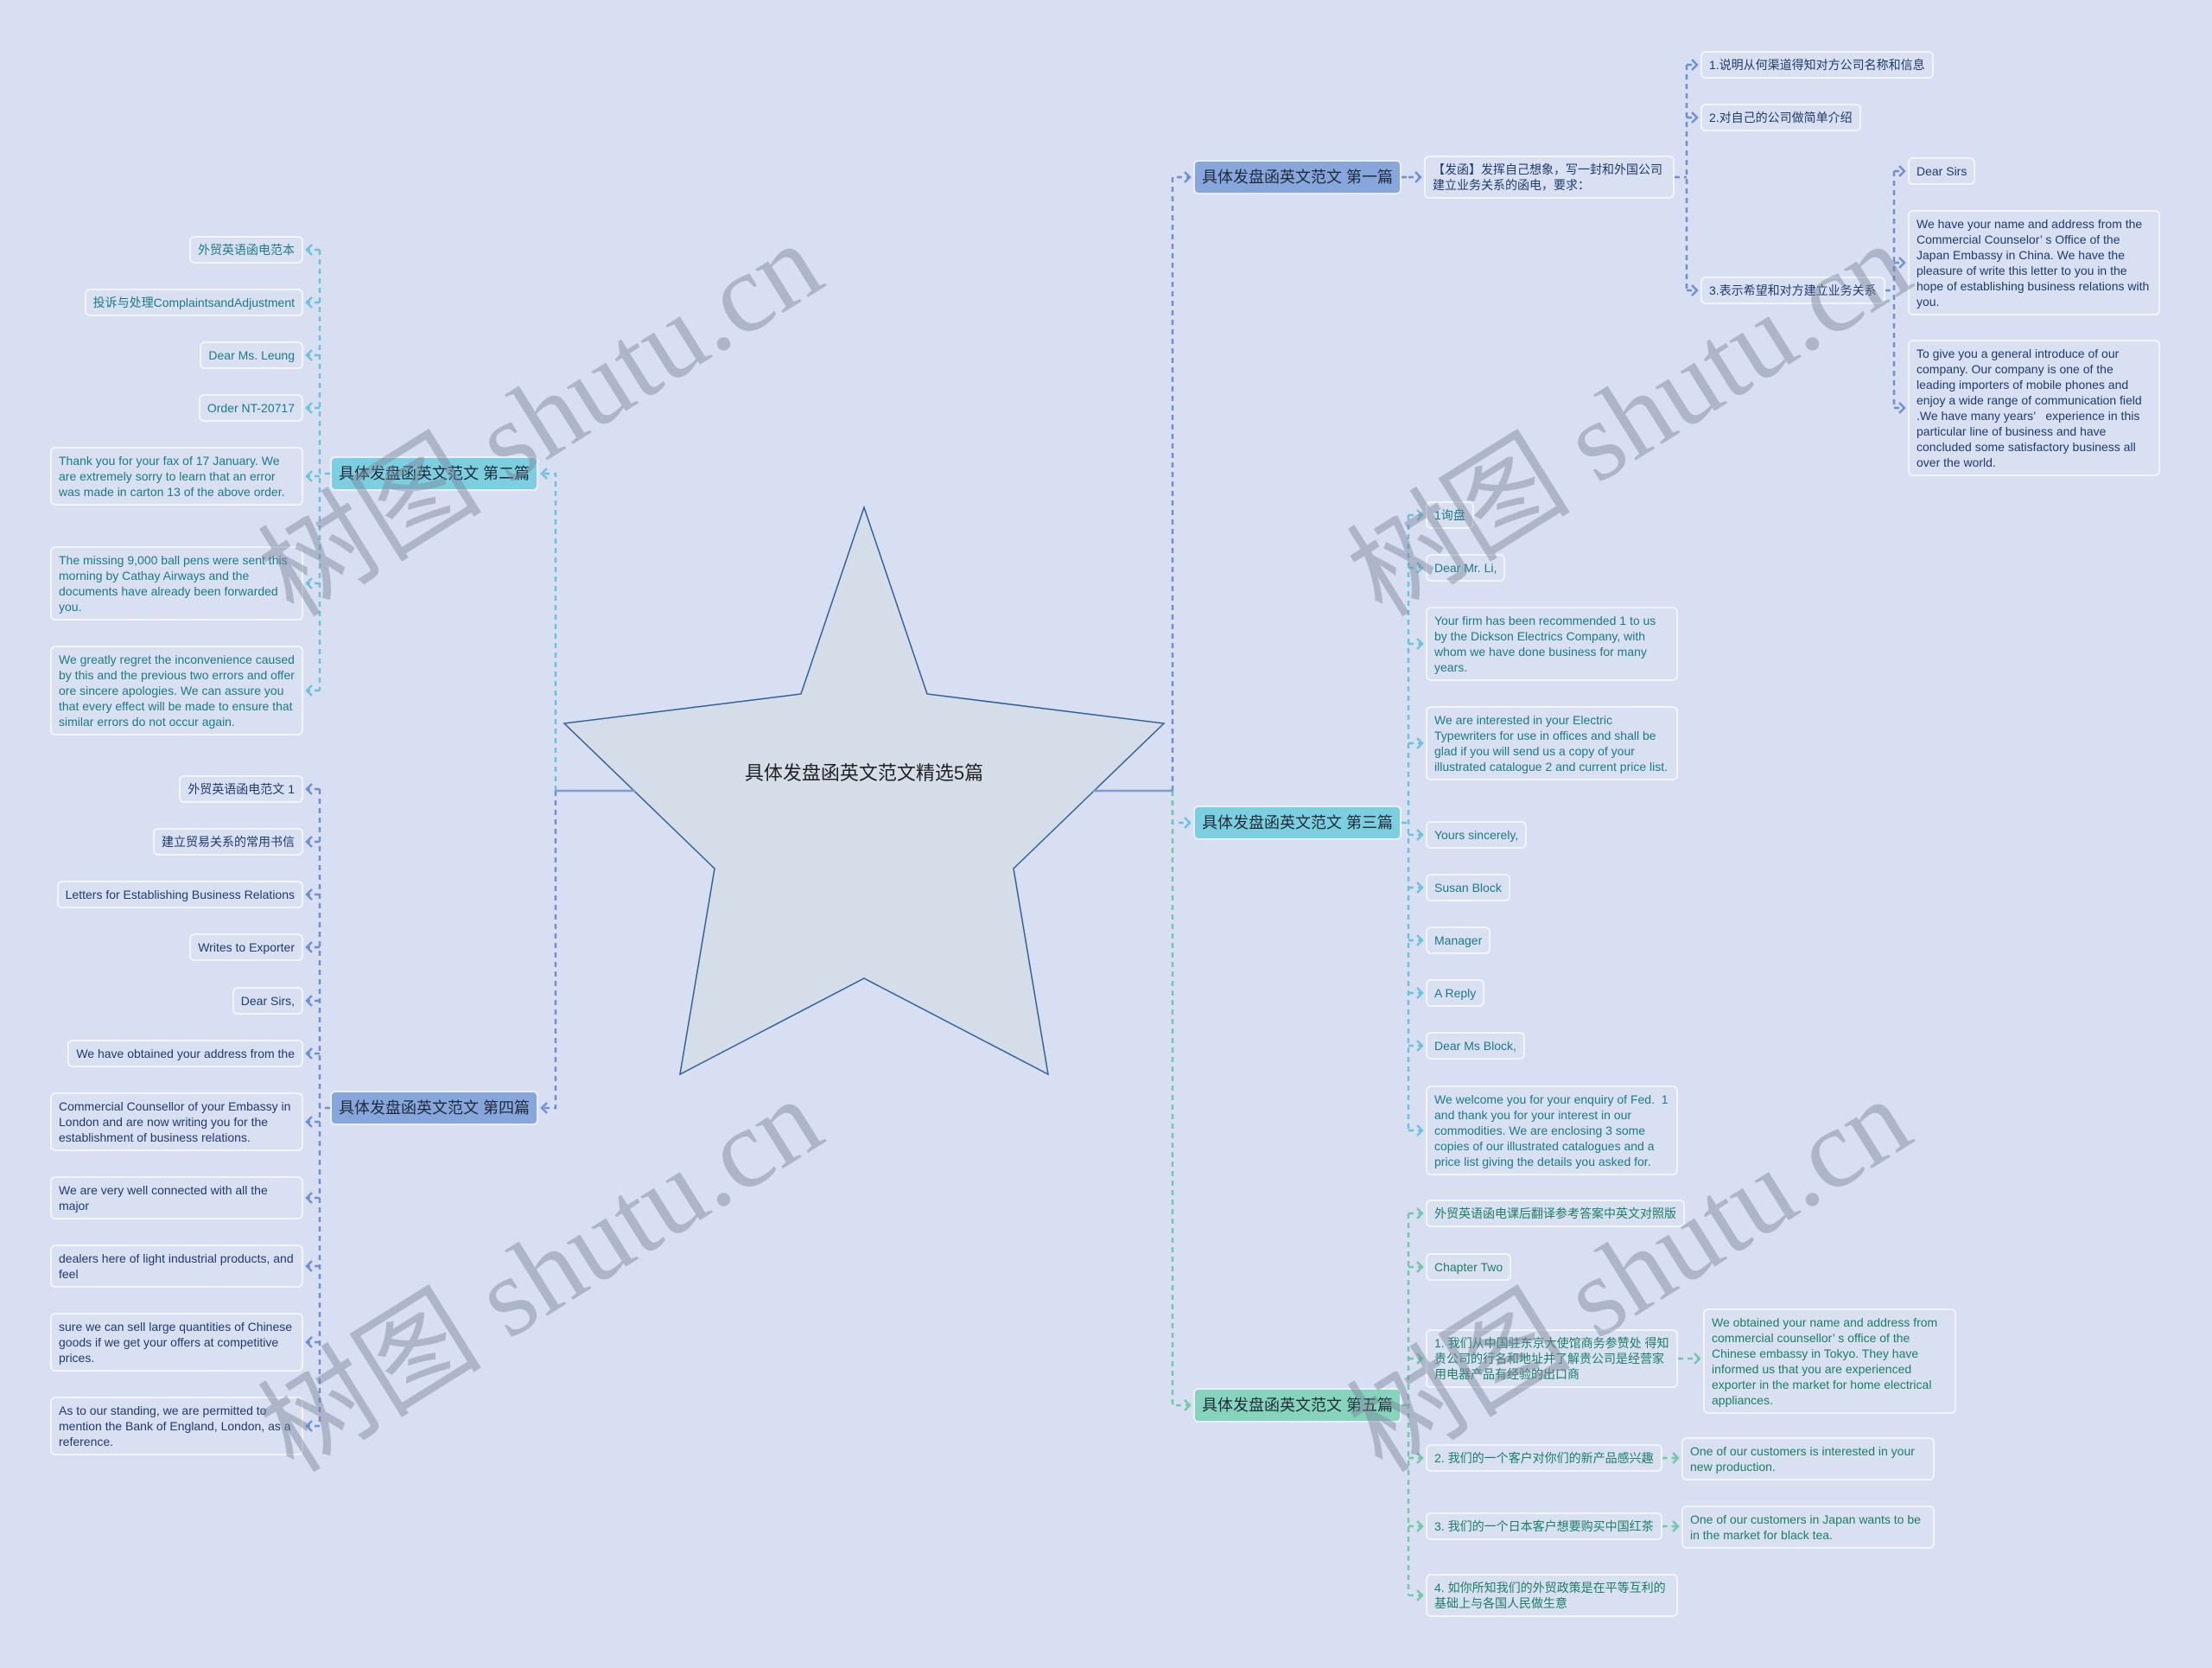 Image resolution: width=2212 pixels, height=1668 pixels. I want to click on b5-item-6: 4. 如你所知我们的外贸政策是在平等互利的基础上与各国人民做生意, so click(1552, 1595).